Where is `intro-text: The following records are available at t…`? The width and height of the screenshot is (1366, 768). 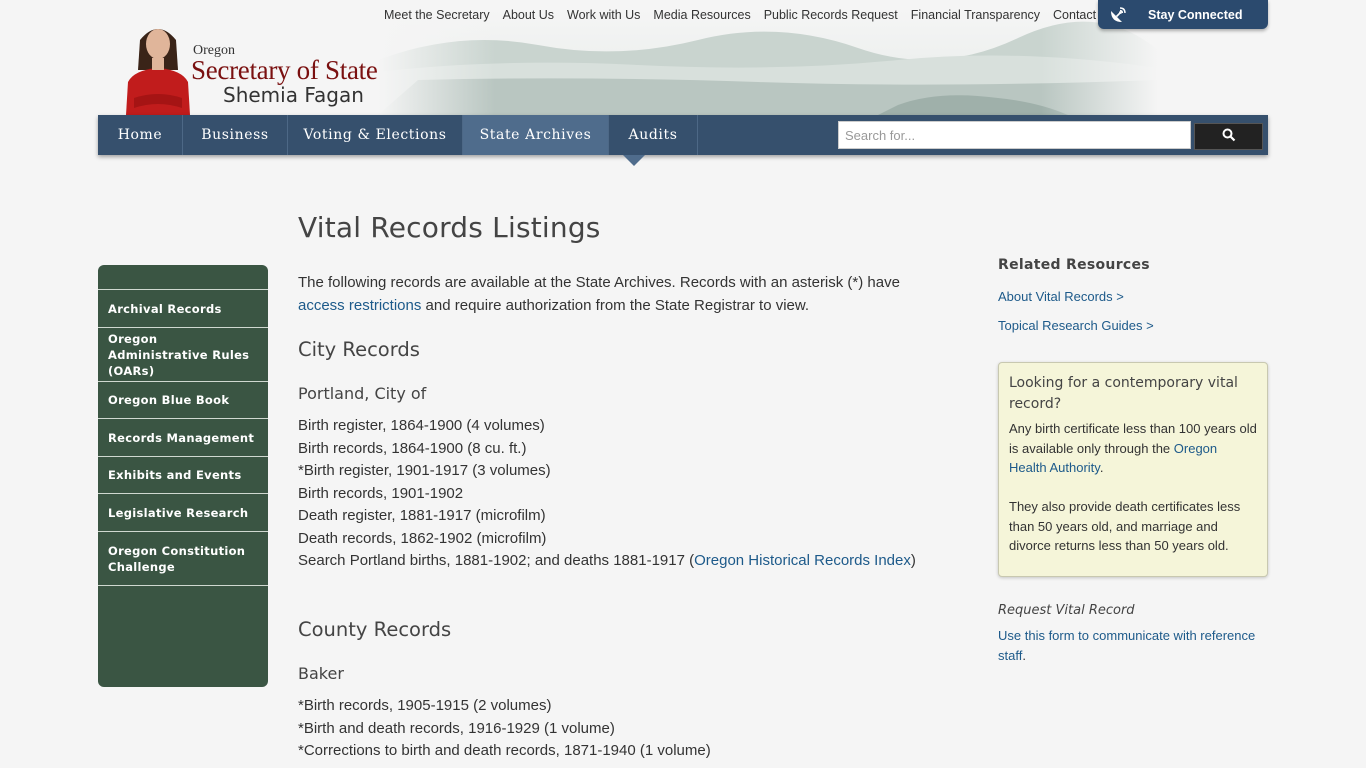
intro-text: The following records are available at t… is located at coordinates (599, 282).